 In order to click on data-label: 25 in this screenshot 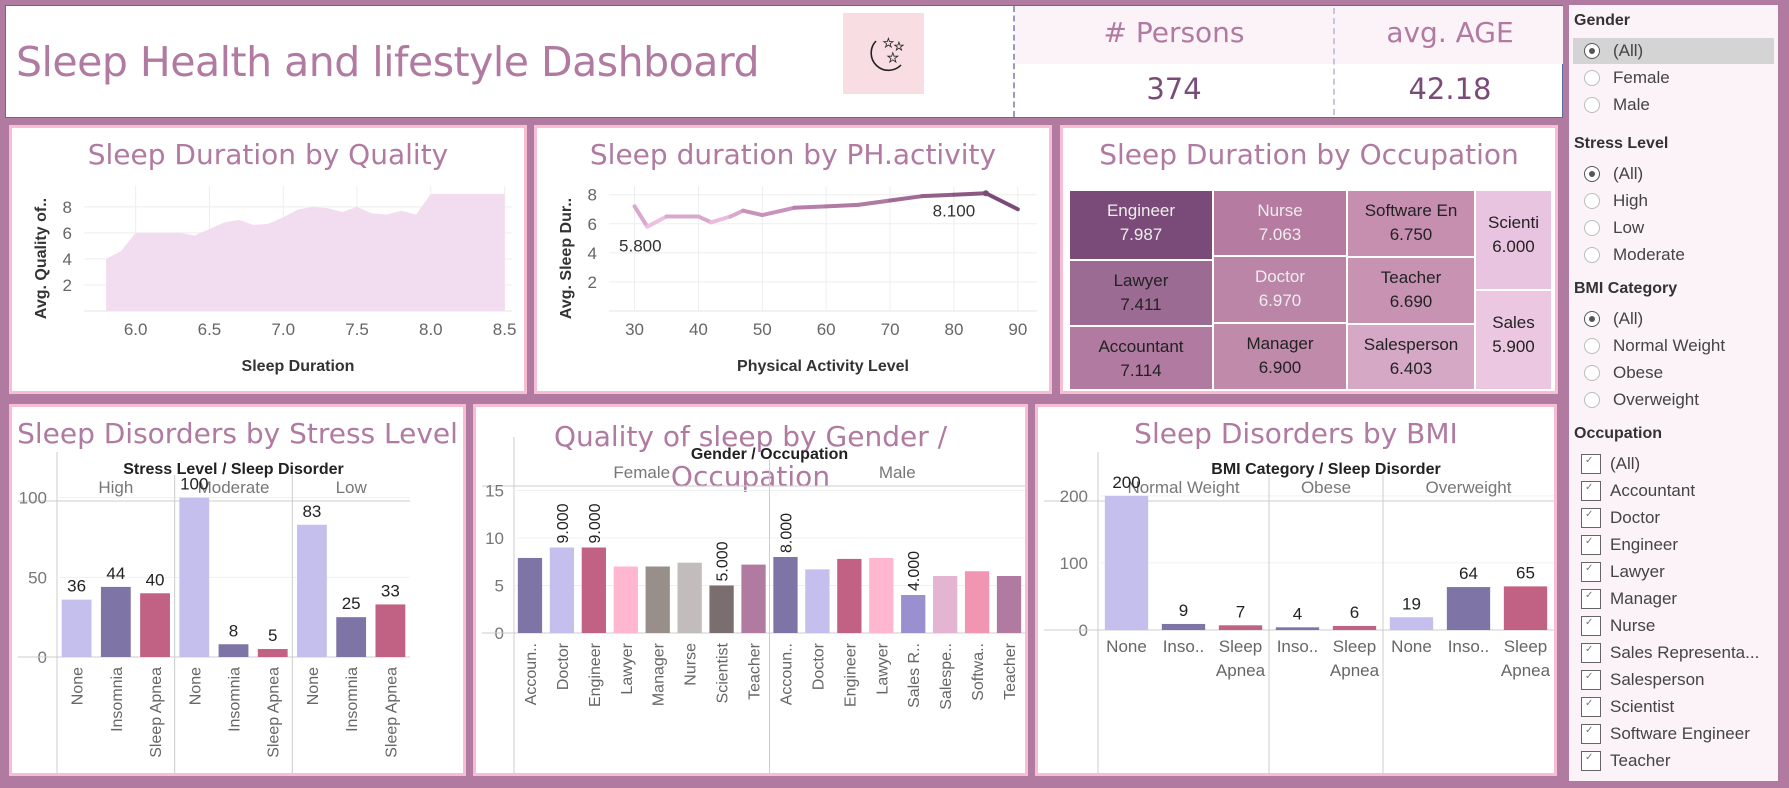, I will do `click(351, 603)`.